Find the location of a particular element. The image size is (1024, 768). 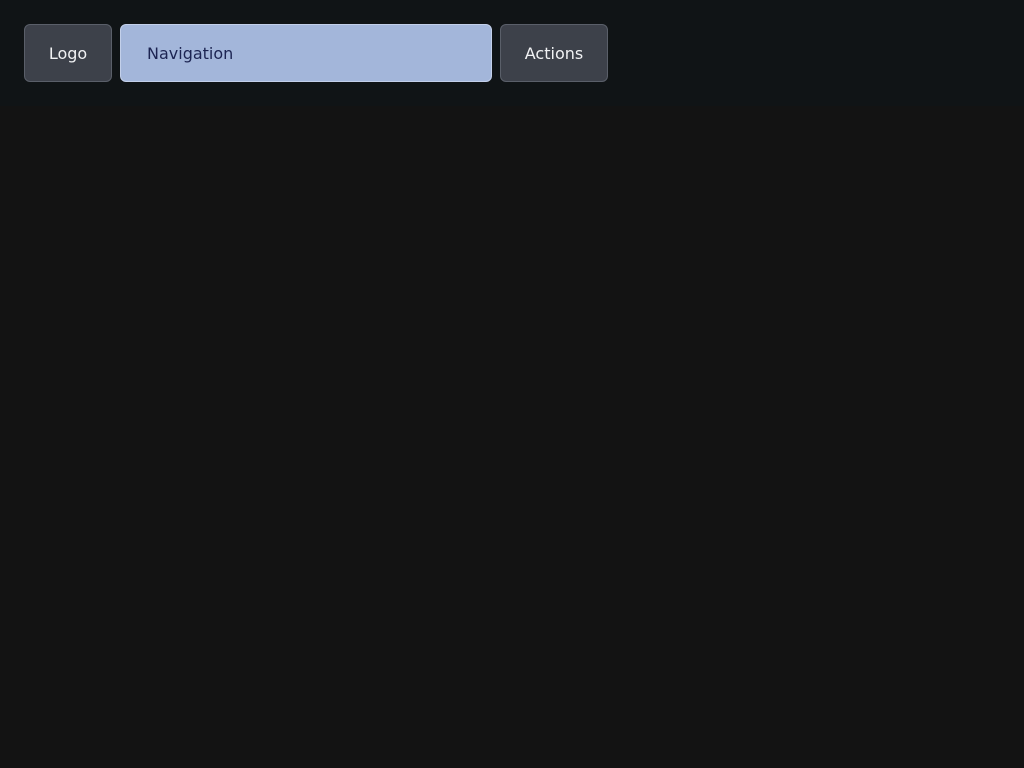

actions-button: Actions is located at coordinates (554, 53).